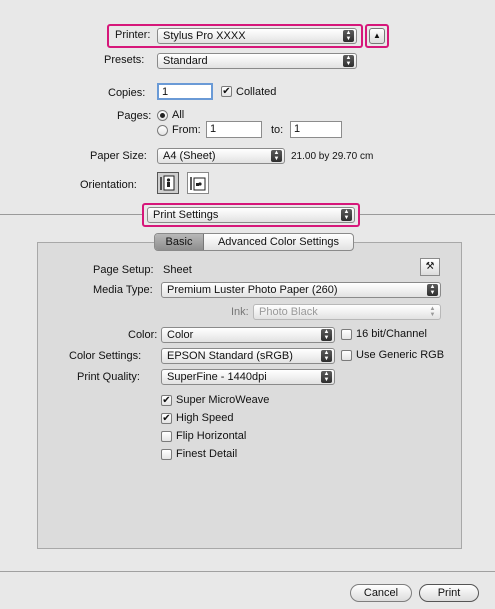 The width and height of the screenshot is (495, 609). I want to click on generic-rgb-label: Use Generic RGB, so click(400, 355).